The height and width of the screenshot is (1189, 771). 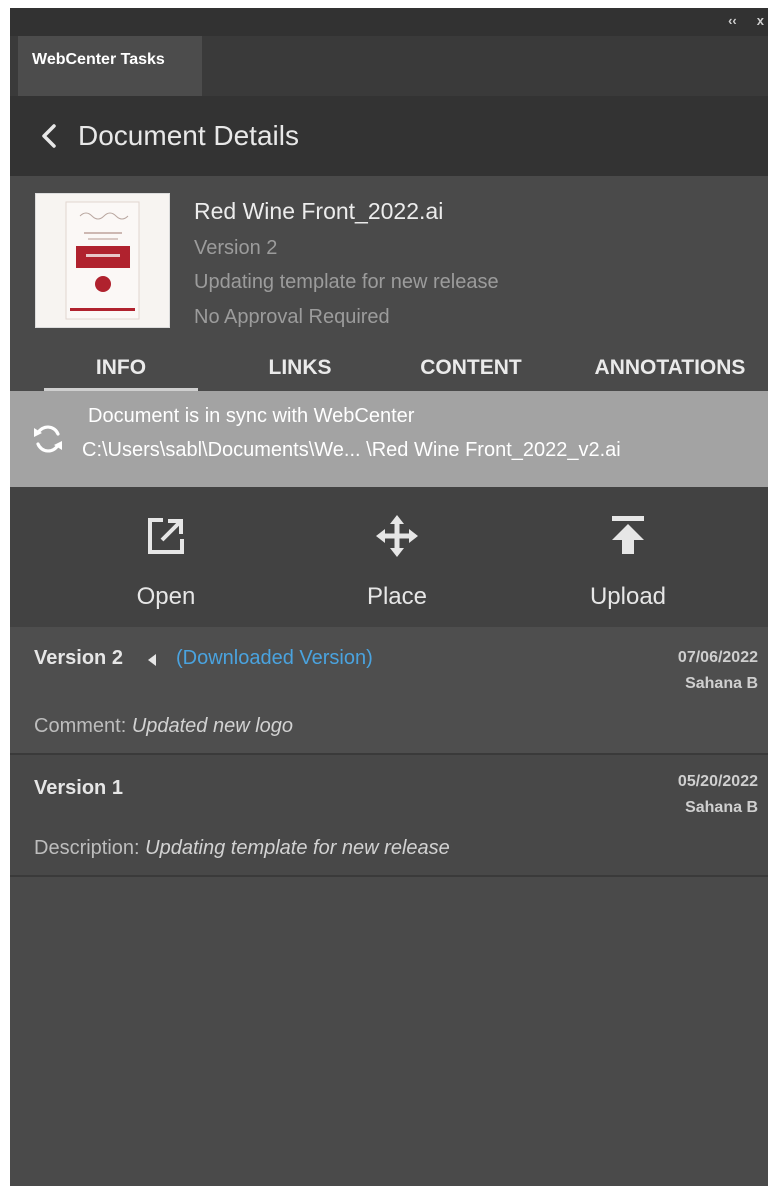 What do you see at coordinates (110, 66) in the screenshot?
I see `panel-tab-webcenter-tasks: WebCenter Tasks` at bounding box center [110, 66].